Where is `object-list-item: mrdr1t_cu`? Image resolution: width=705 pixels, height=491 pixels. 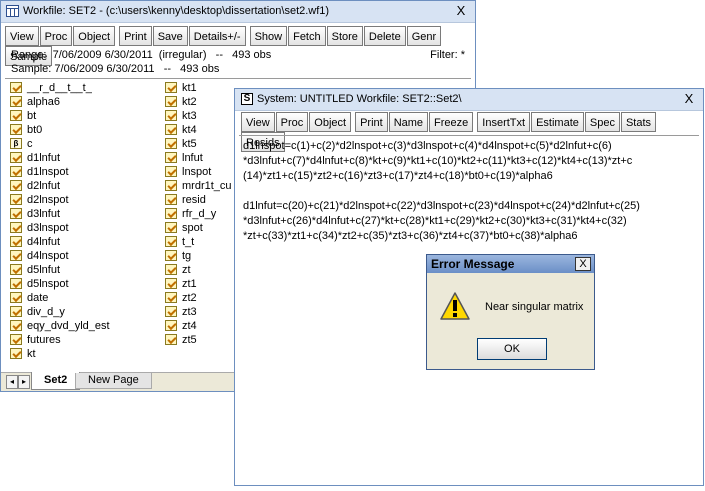
object-list-item: mrdr1t_cu is located at coordinates (200, 186).